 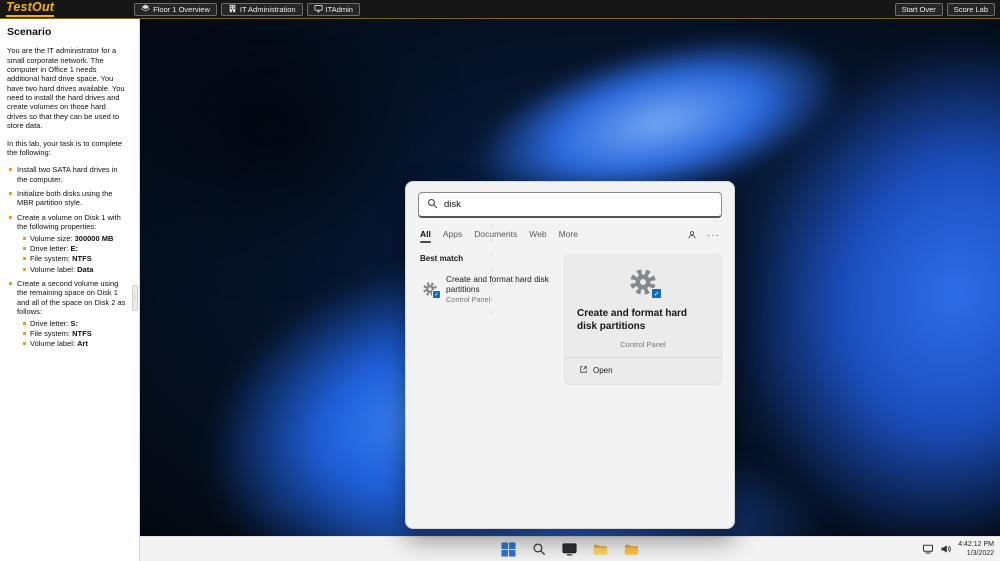 I want to click on taskbar: 4:42:12 PM 1/3/2022, so click(x=570, y=548).